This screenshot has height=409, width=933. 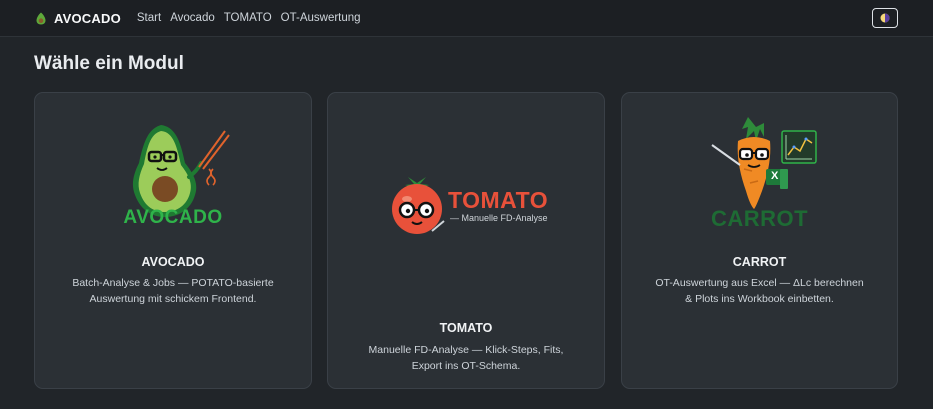 I want to click on nav-link-avocado: Avocado, so click(x=192, y=18).